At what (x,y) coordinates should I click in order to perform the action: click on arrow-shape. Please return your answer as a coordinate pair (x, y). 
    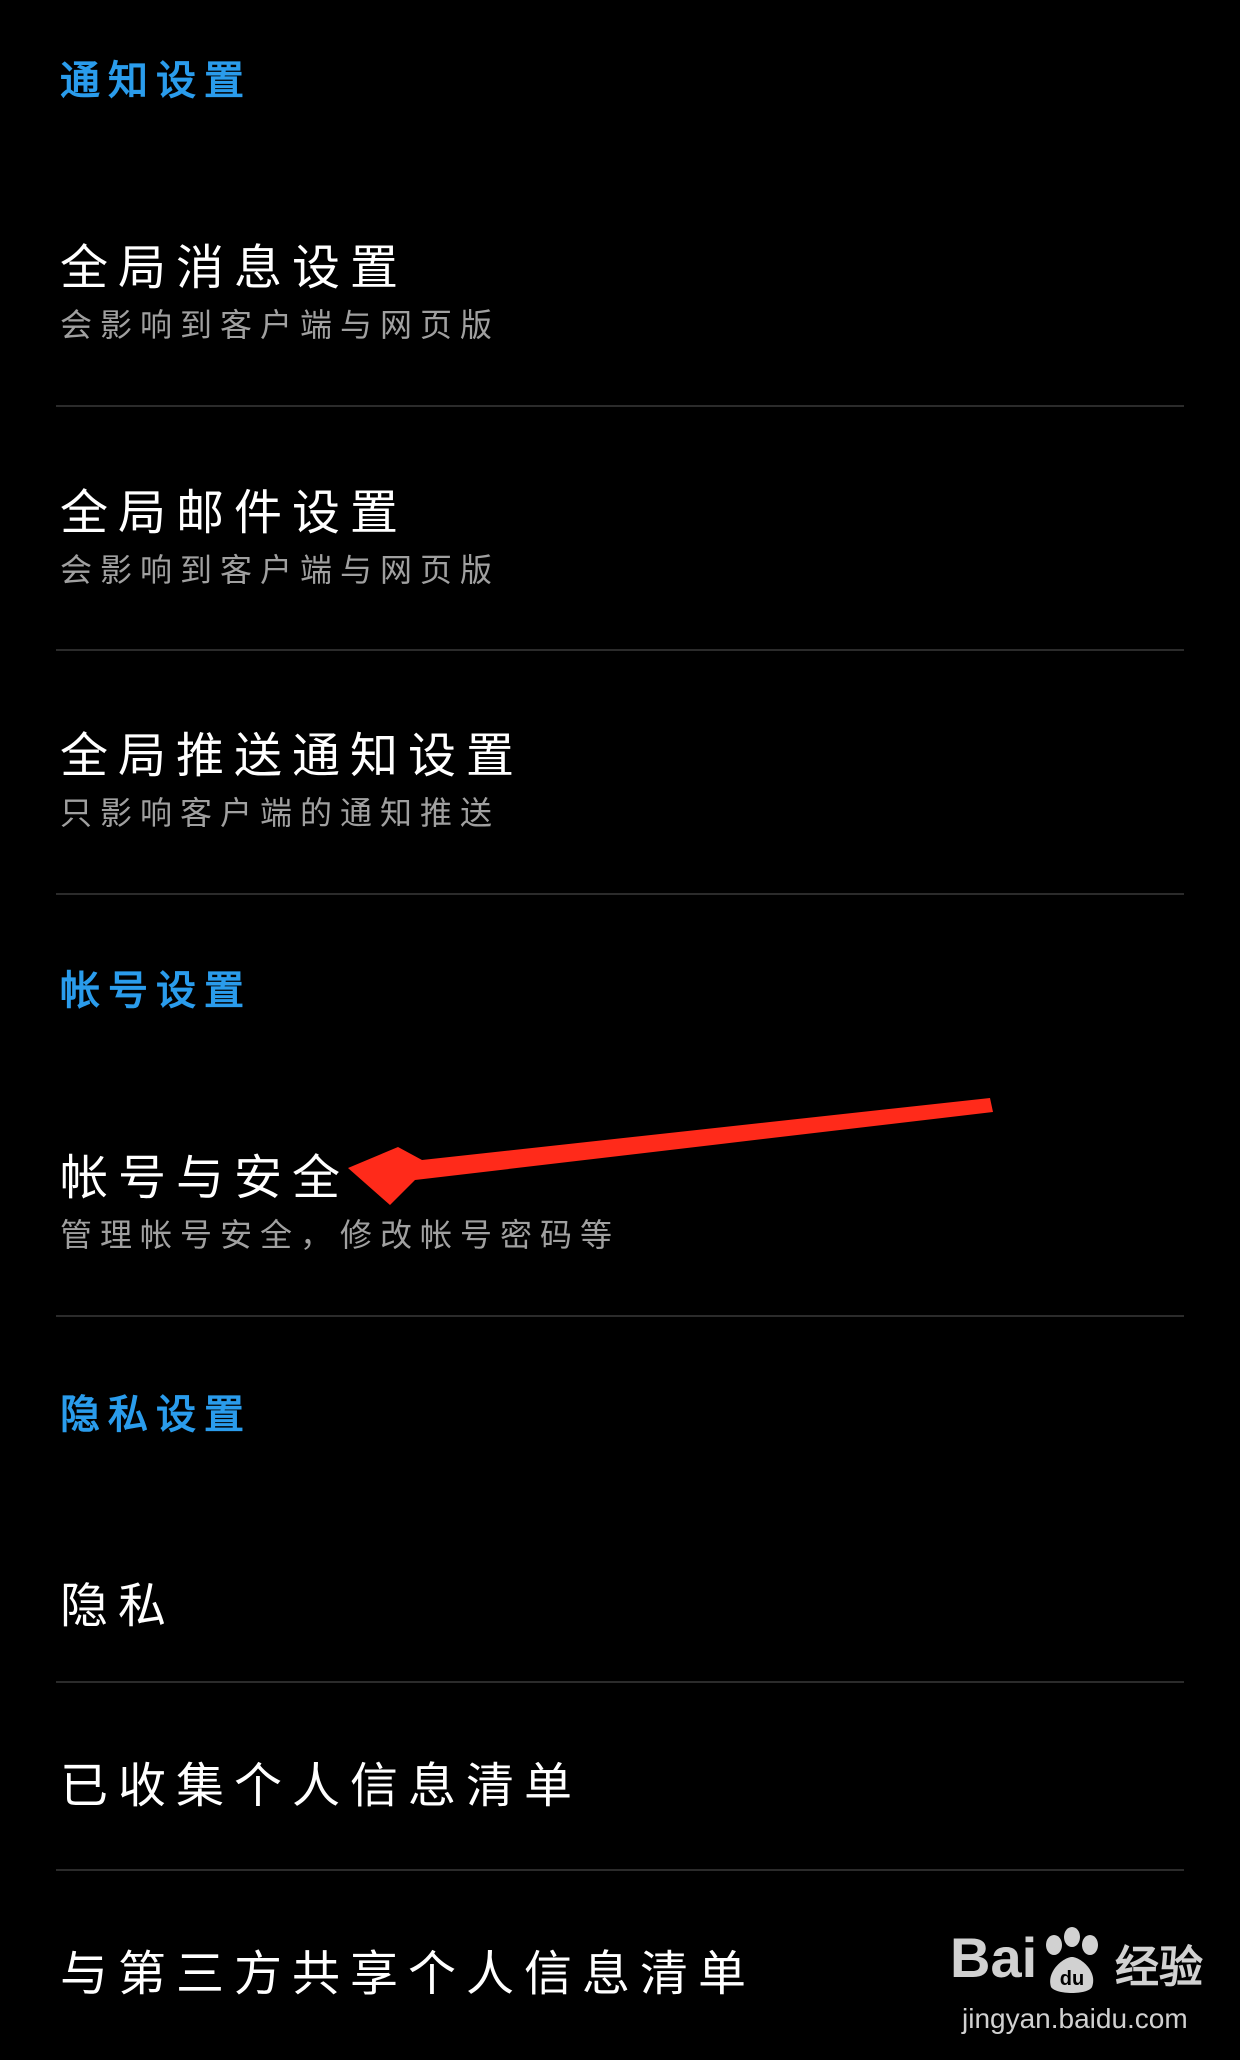
    Looking at the image, I should click on (670, 1151).